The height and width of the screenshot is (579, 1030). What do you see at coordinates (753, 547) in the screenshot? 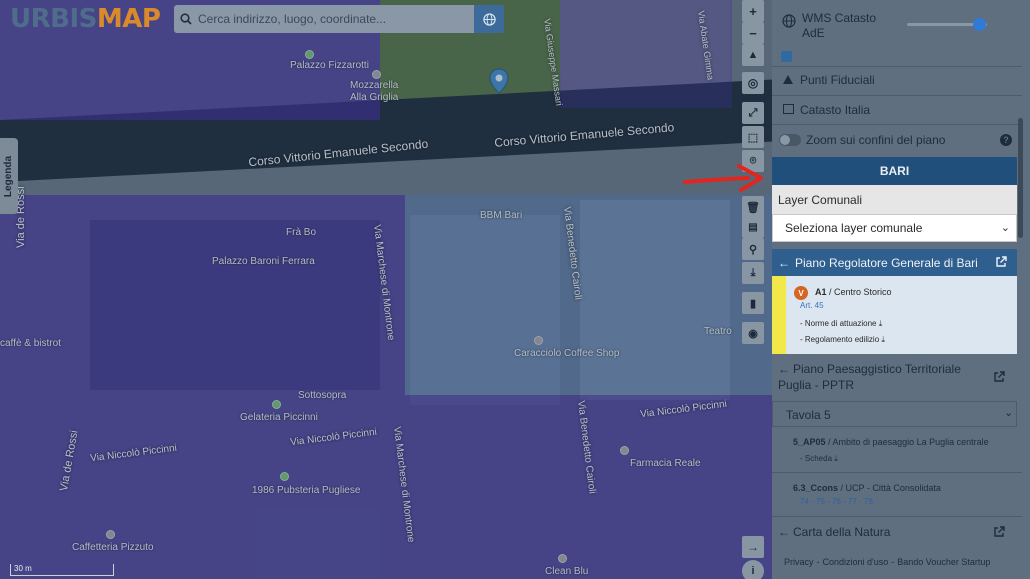
I see `arrow-right-icon: →` at bounding box center [753, 547].